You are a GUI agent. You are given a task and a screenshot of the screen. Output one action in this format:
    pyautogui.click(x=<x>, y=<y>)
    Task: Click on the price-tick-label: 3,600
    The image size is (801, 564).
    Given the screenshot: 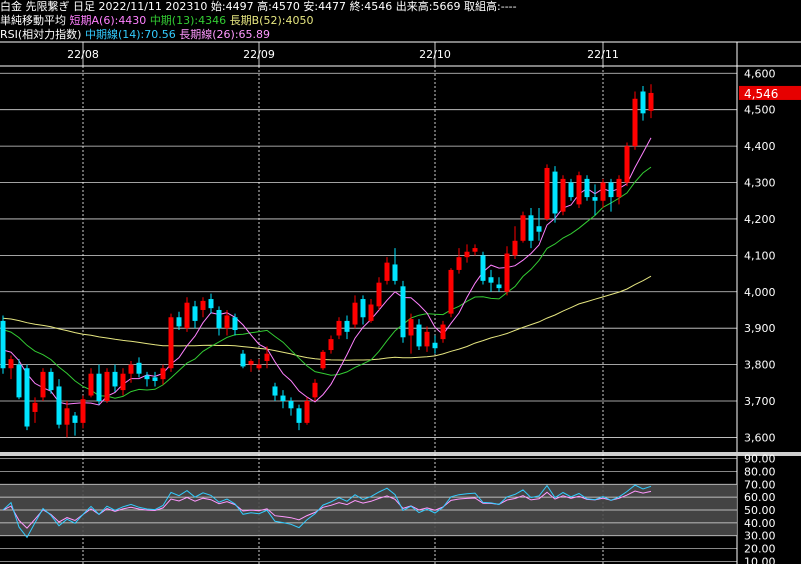 What is the action you would take?
    pyautogui.click(x=760, y=437)
    